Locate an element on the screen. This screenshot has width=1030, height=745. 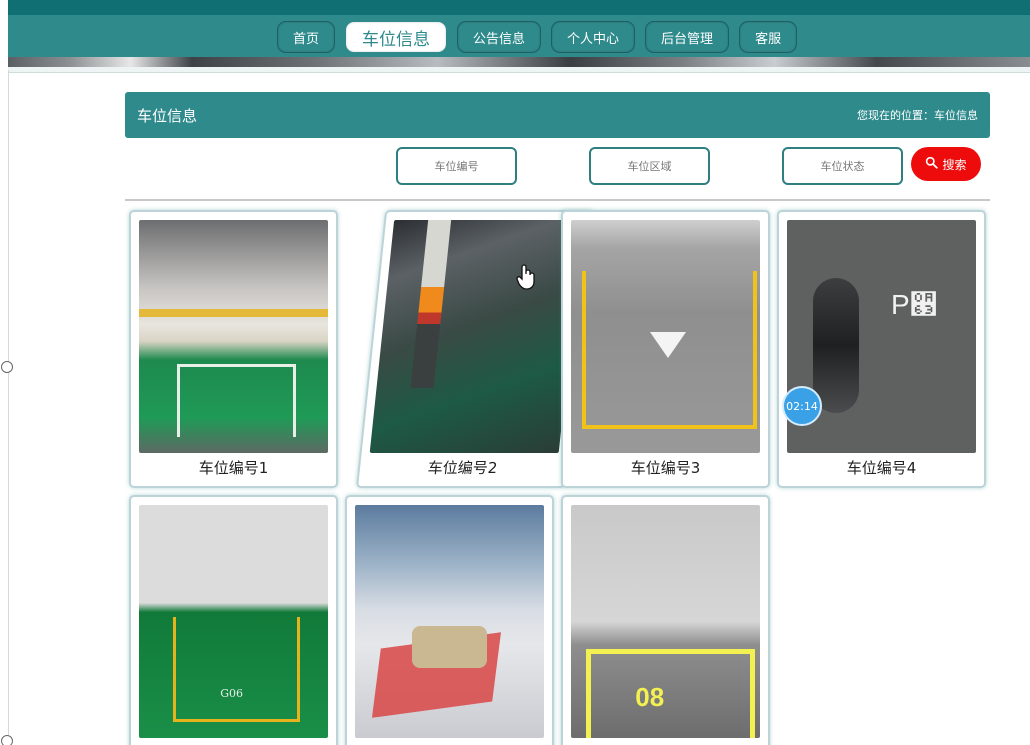
parking-card-caption: 车位编号4 is located at coordinates (881, 468).